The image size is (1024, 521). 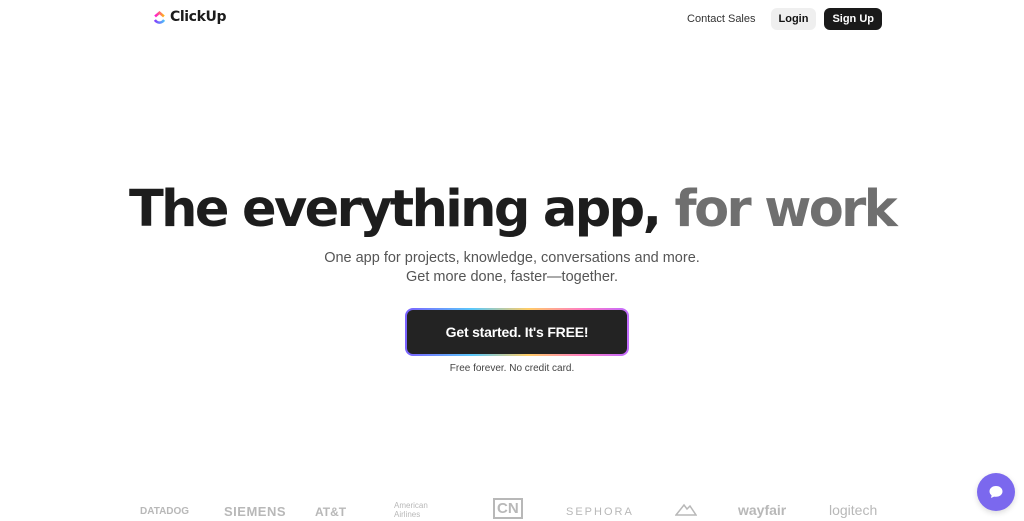 I want to click on chat-bubble-icon, so click(x=996, y=492).